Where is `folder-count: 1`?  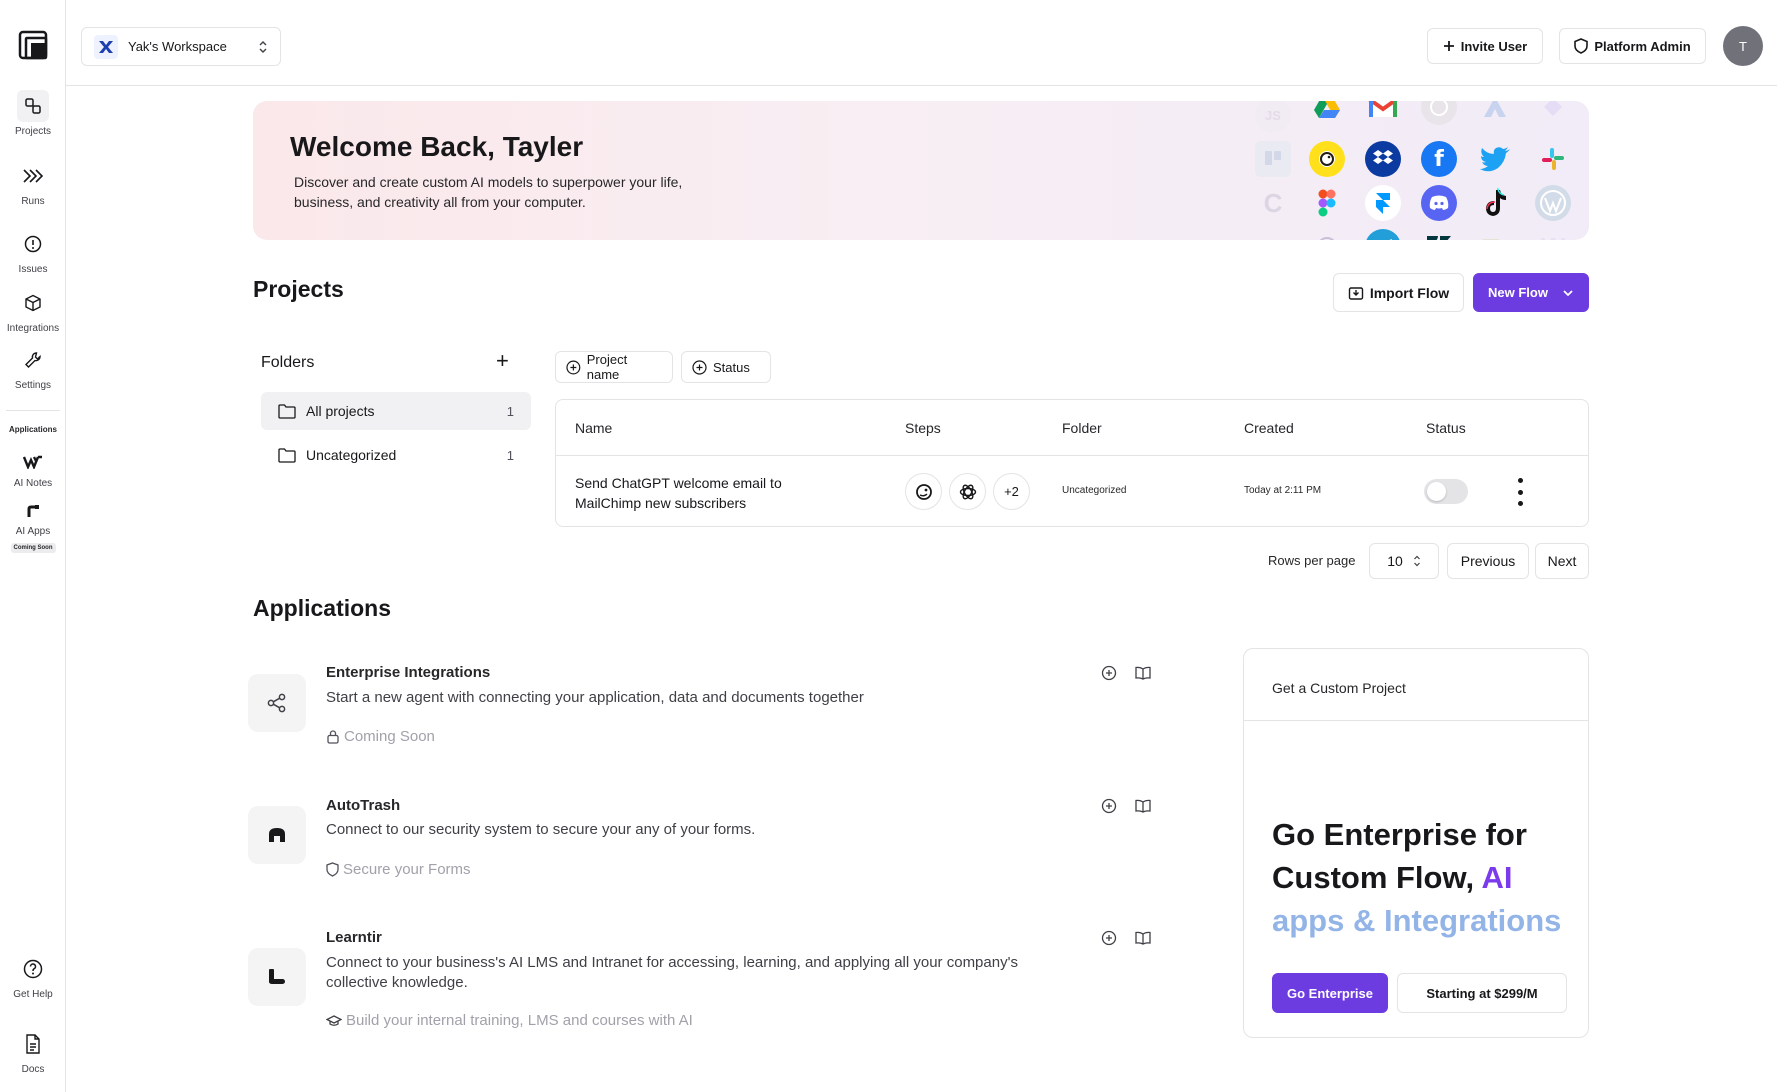
folder-count: 1 is located at coordinates (510, 455).